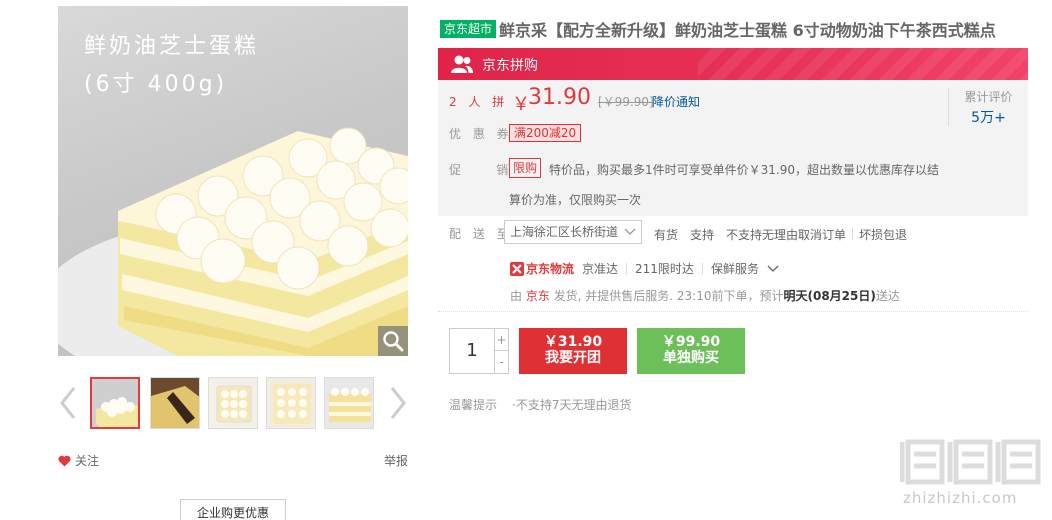  What do you see at coordinates (481, 170) in the screenshot?
I see `promotion-label: 促 销` at bounding box center [481, 170].